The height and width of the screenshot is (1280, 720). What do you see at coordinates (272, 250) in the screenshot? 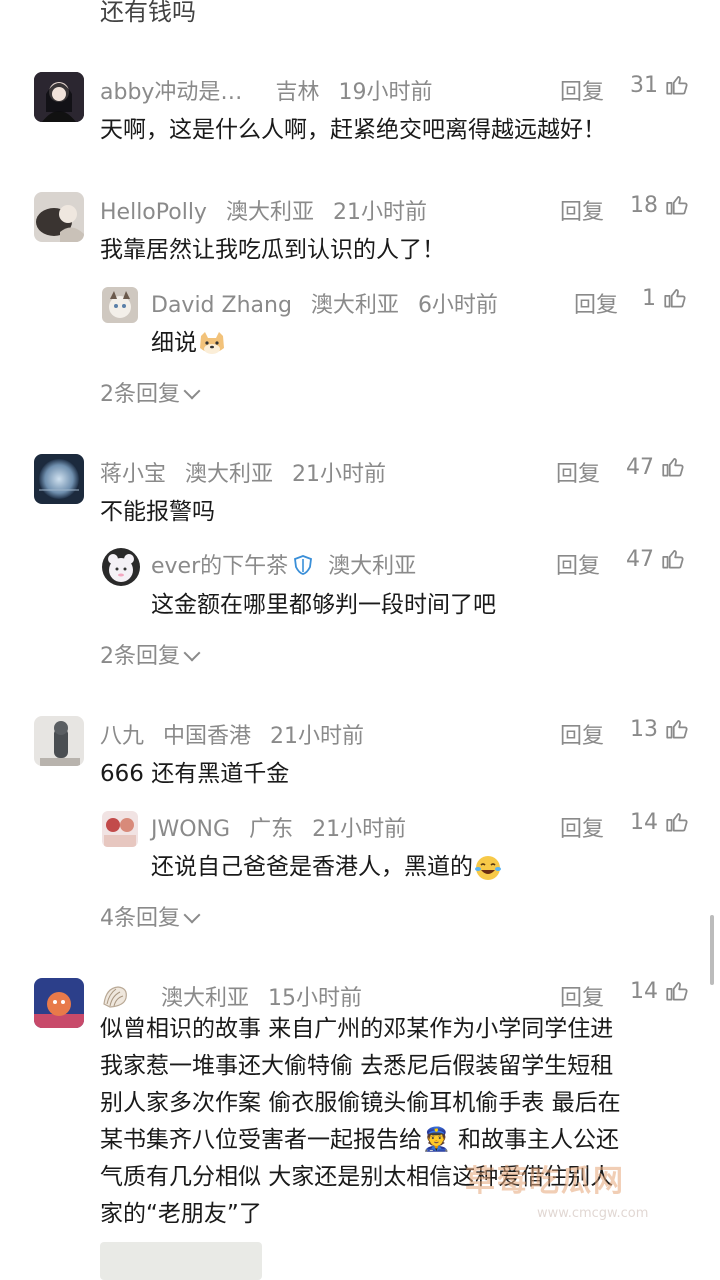
I see `comment-text: 我靠居然让我吃瓜到认识的人了！` at bounding box center [272, 250].